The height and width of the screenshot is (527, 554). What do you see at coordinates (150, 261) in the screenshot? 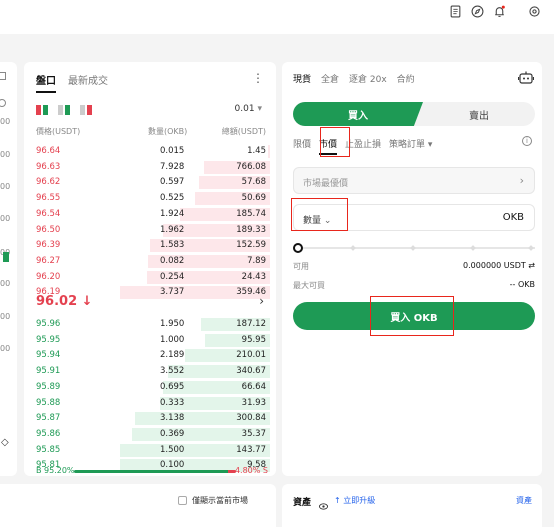
I see `ask-row: 96.27 0.082 7.89` at bounding box center [150, 261].